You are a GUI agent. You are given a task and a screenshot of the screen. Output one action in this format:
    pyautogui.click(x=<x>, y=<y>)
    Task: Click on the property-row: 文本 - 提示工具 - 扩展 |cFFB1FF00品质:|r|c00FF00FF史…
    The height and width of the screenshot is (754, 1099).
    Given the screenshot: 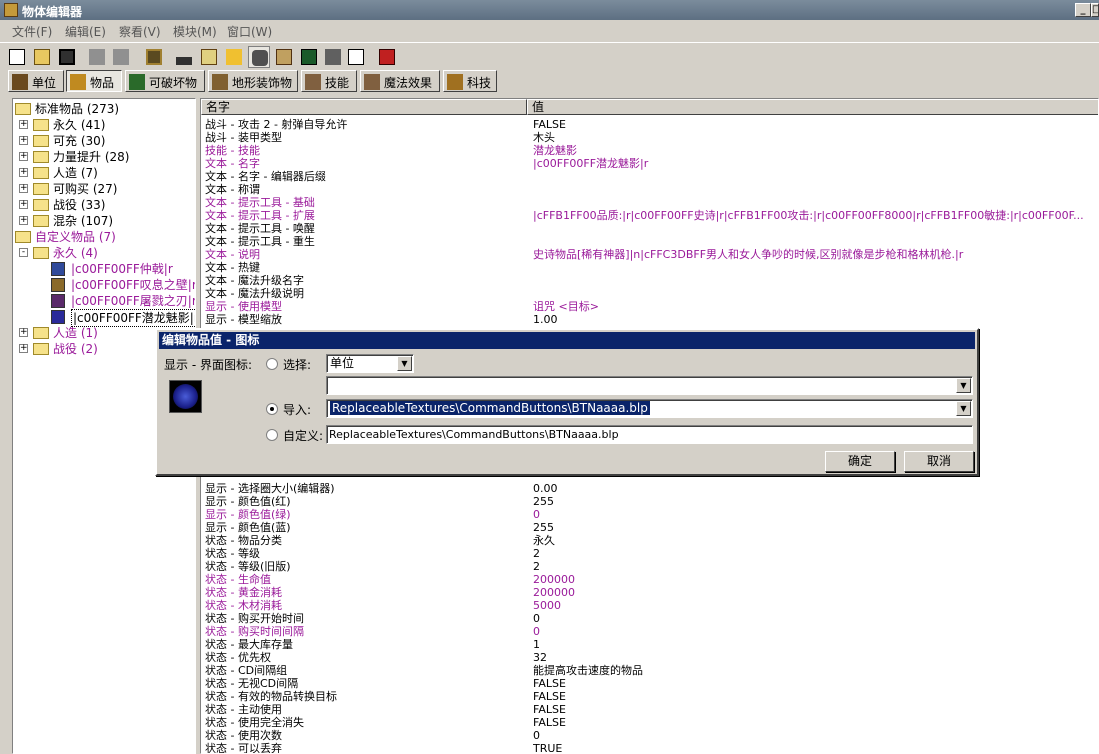 What is the action you would take?
    pyautogui.click(x=649, y=215)
    